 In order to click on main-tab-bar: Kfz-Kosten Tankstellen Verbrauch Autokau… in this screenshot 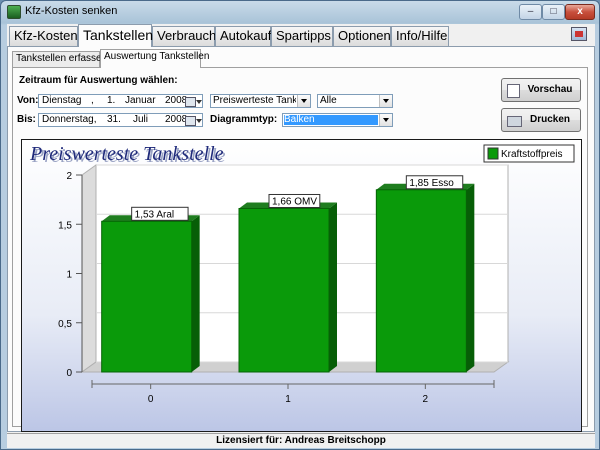, I will do `click(301, 35)`.